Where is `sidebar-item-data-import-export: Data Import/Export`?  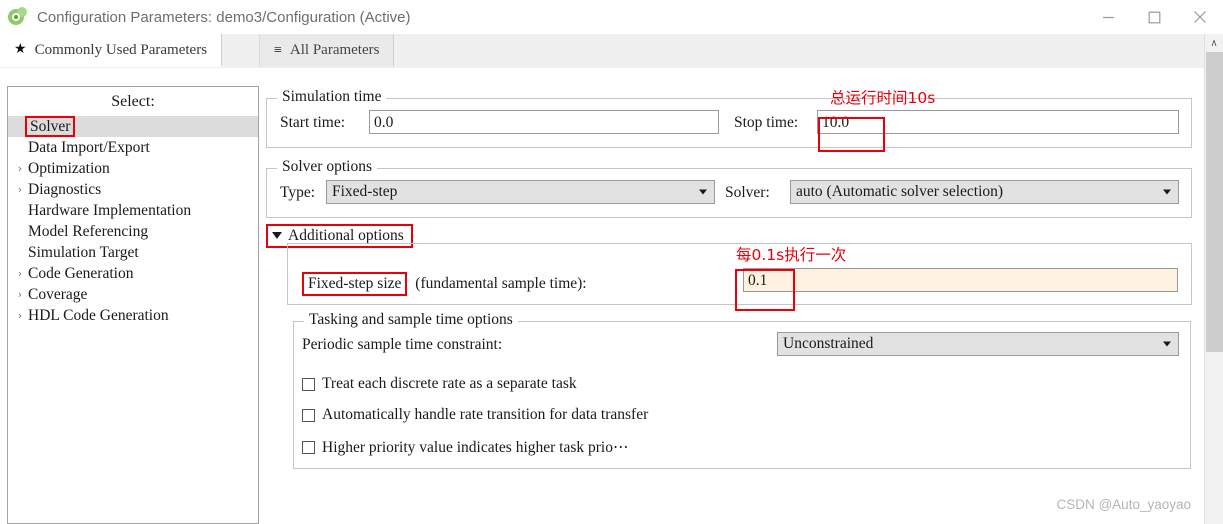 sidebar-item-data-import-export: Data Import/Export is located at coordinates (133, 147).